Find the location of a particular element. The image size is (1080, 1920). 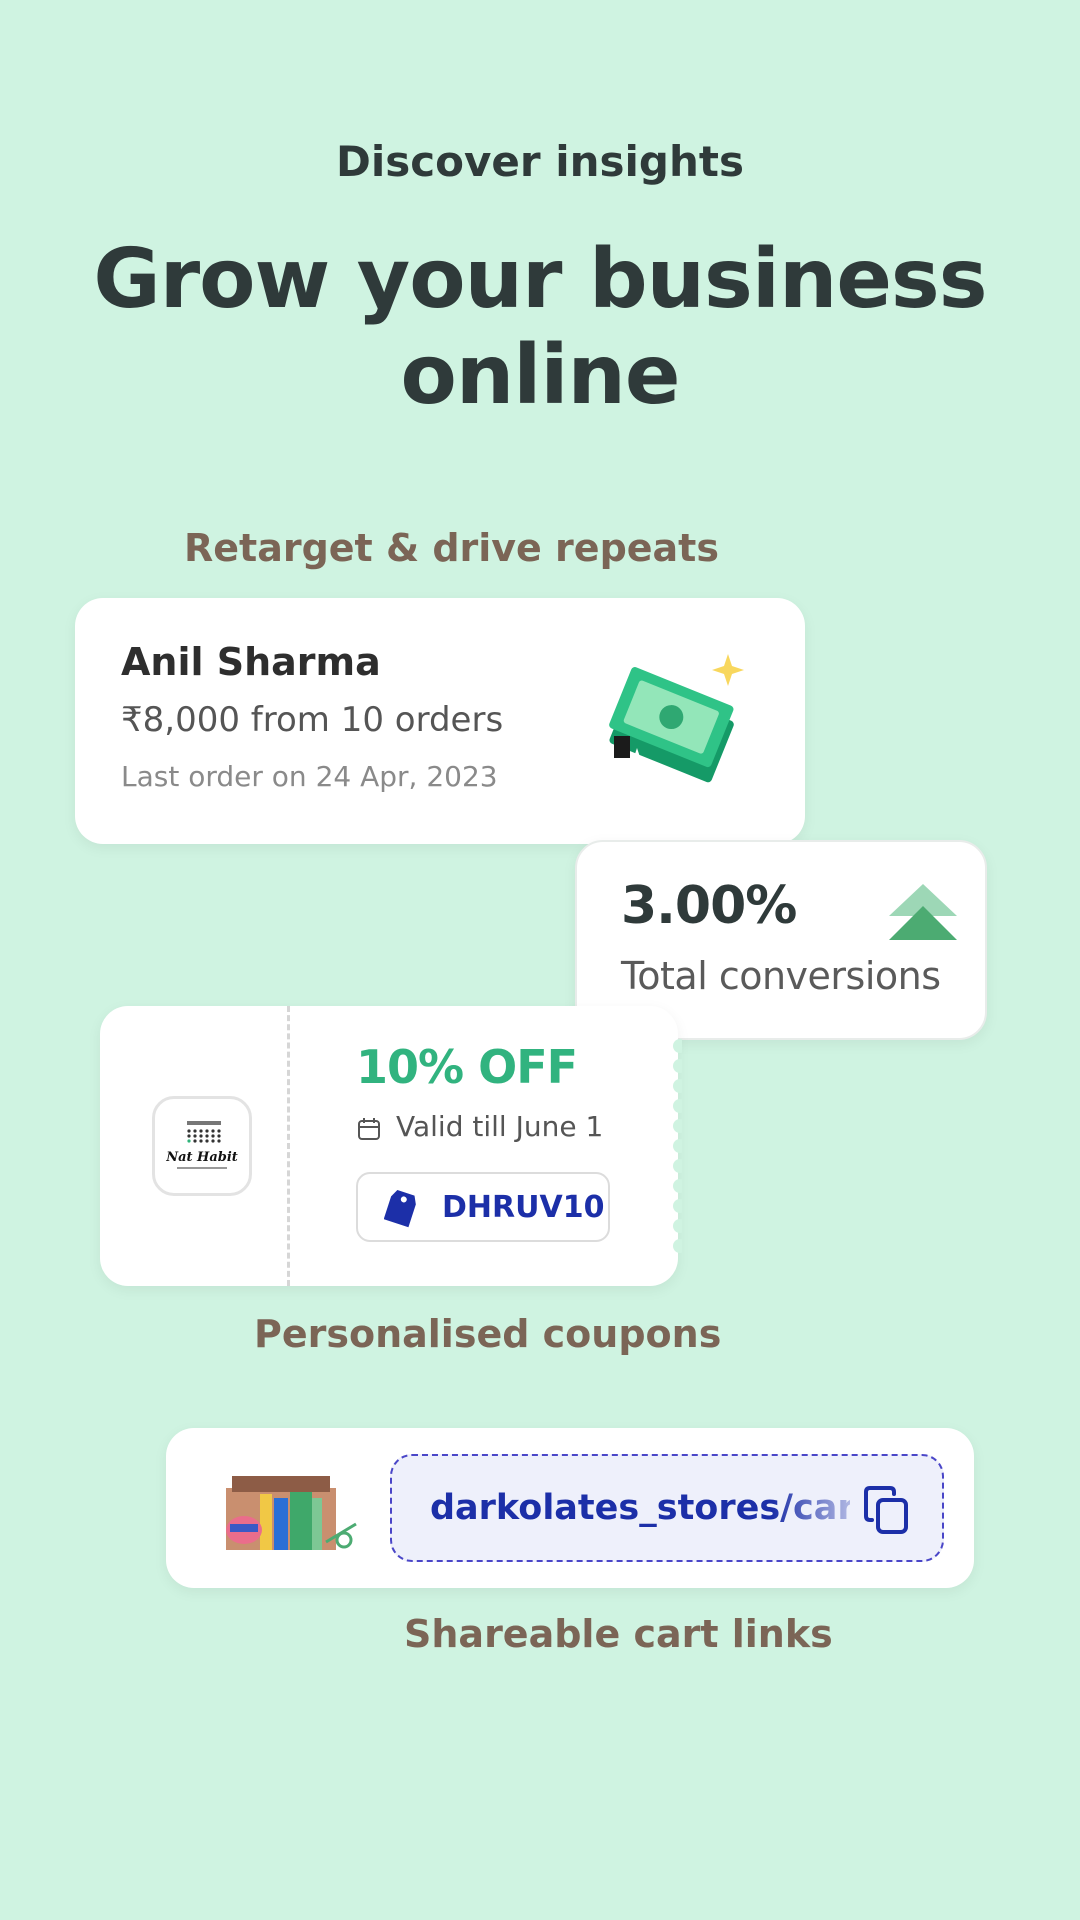

coupon-code-chip: DHRUV10 is located at coordinates (483, 1207).